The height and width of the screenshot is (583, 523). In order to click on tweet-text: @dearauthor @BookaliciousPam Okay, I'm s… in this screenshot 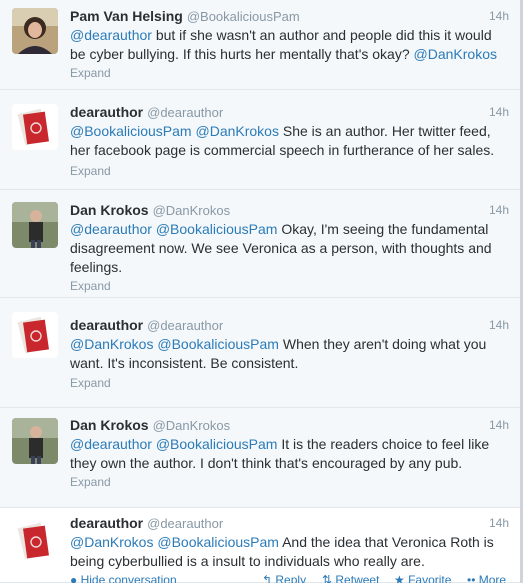, I will do `click(281, 248)`.